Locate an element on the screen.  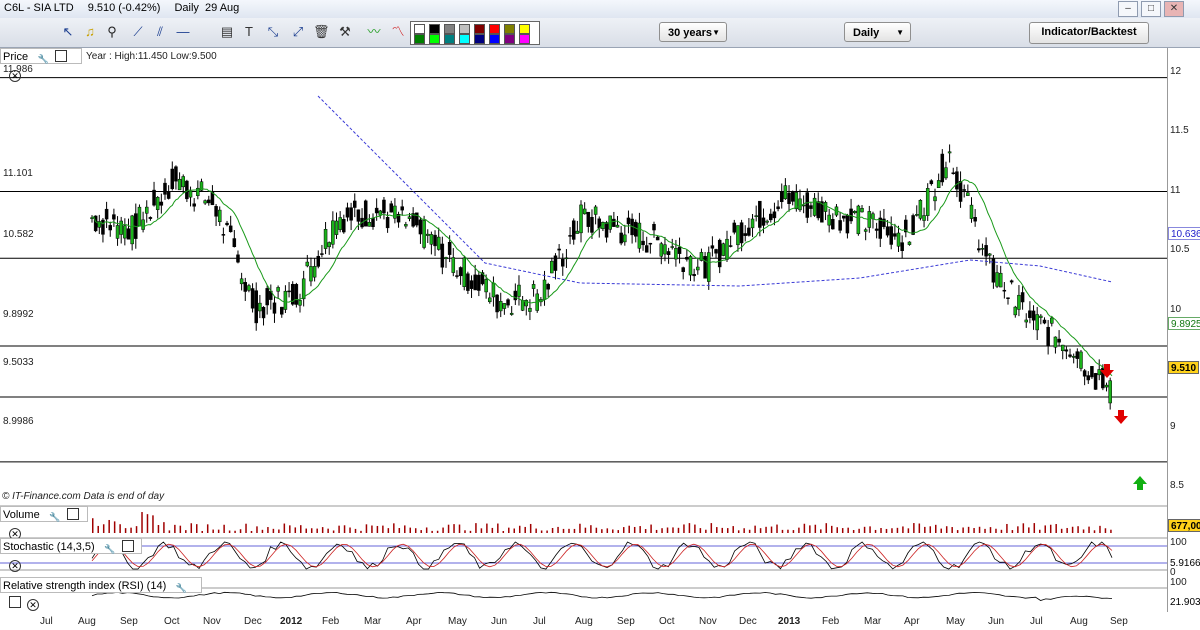
range-select: 30 years ▼ is located at coordinates (693, 32).